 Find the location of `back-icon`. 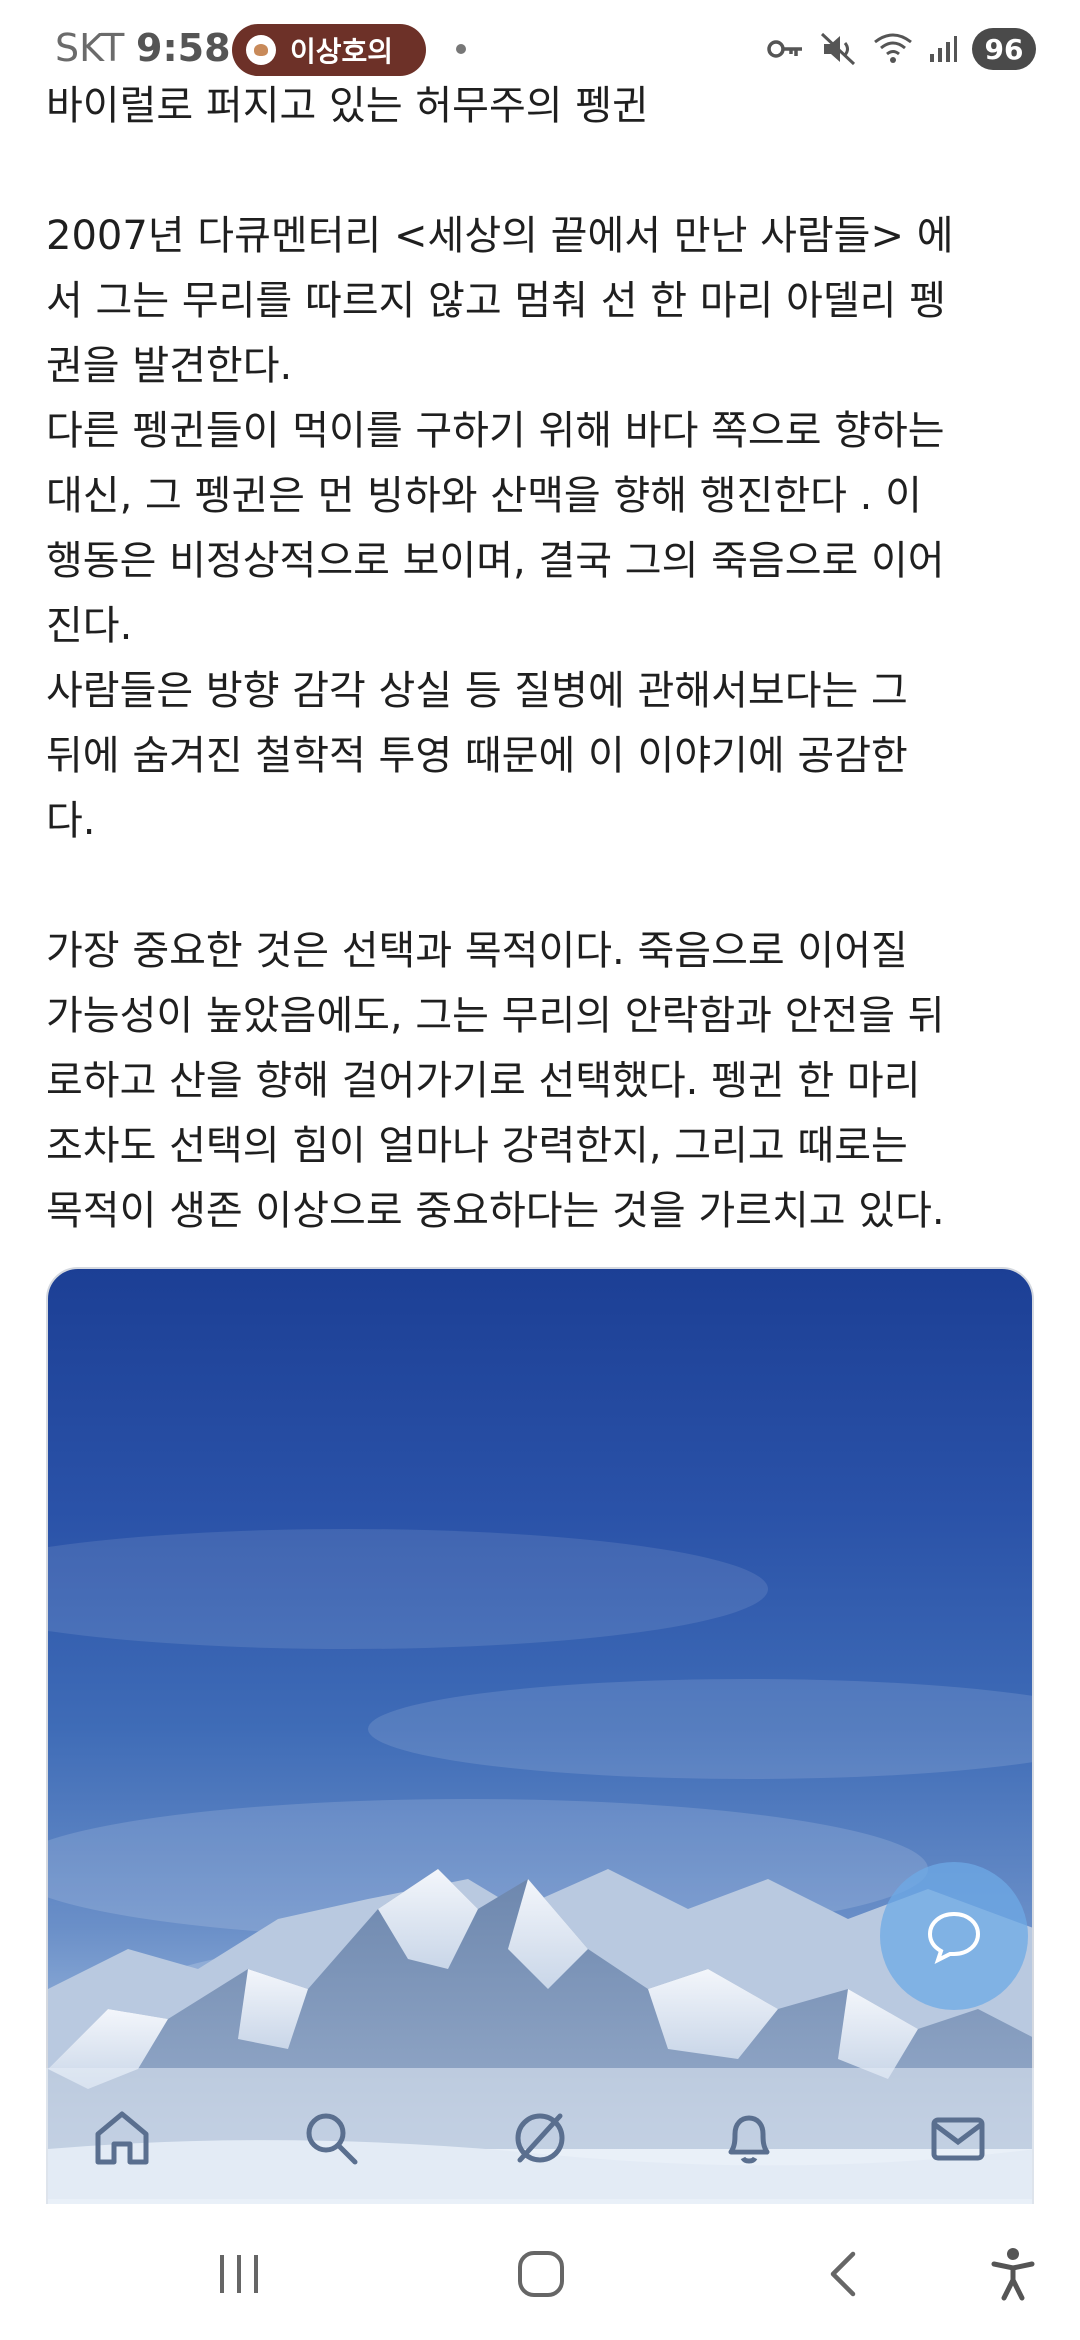

back-icon is located at coordinates (843, 2274).